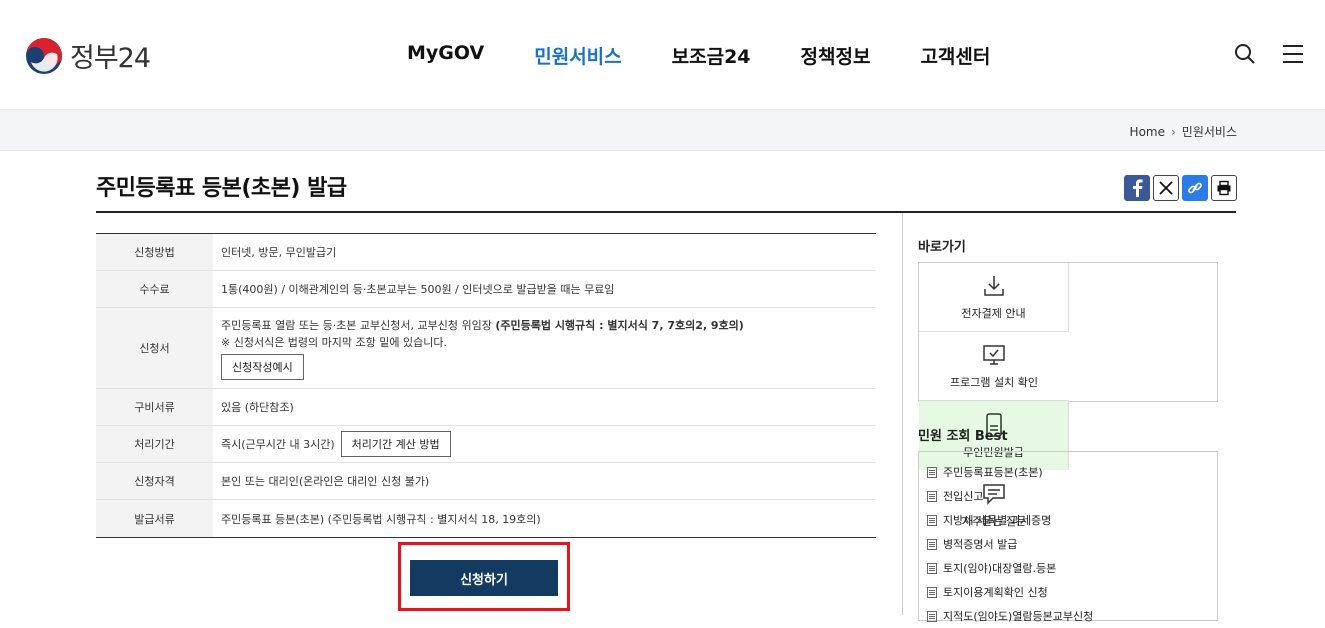 The image size is (1325, 628). I want to click on table-row: 신청방법 인터넷, 방문, 무인발급기, so click(486, 252).